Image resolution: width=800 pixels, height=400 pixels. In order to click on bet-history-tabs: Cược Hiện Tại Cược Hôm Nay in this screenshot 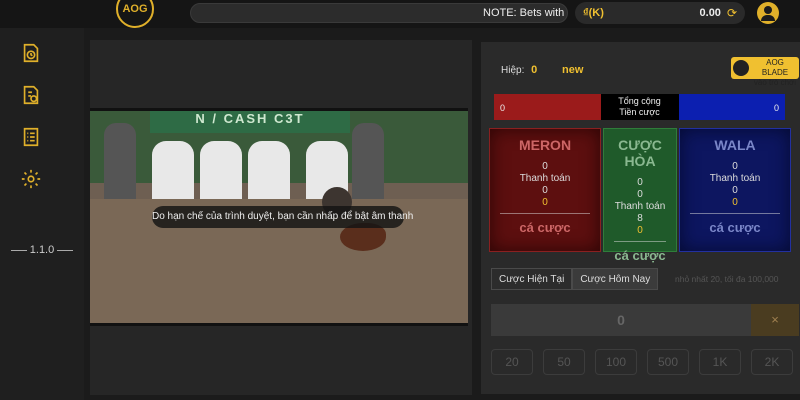, I will do `click(575, 279)`.